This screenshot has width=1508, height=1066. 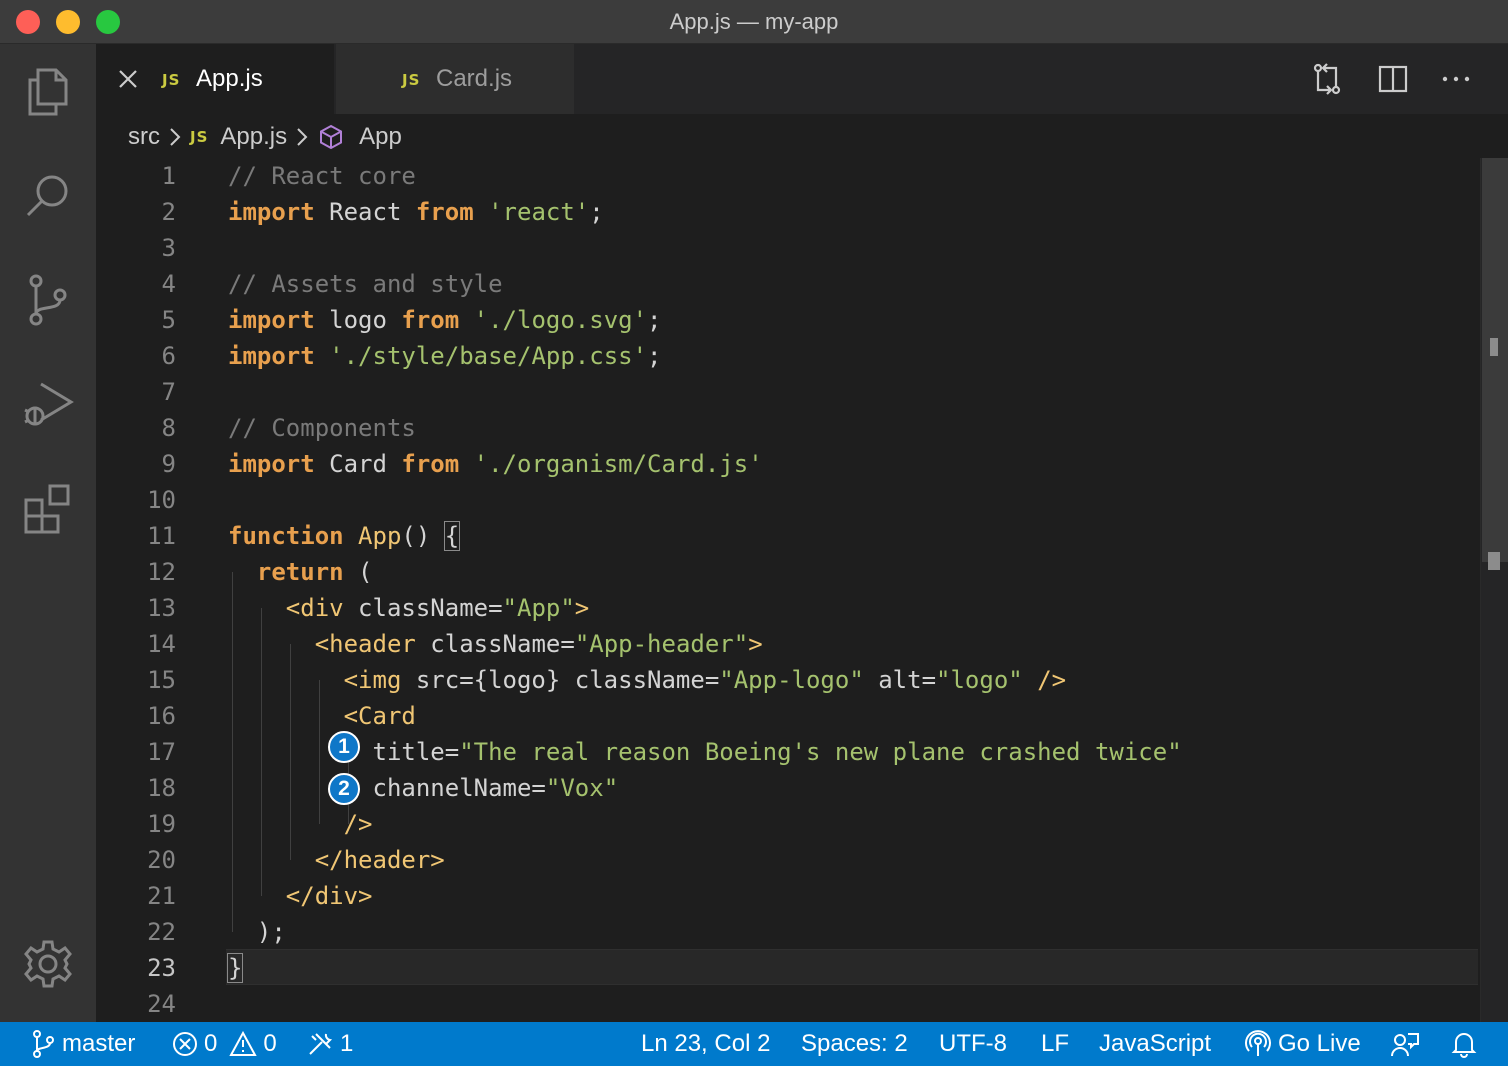 I want to click on settings-gear-icon, so click(x=48, y=964).